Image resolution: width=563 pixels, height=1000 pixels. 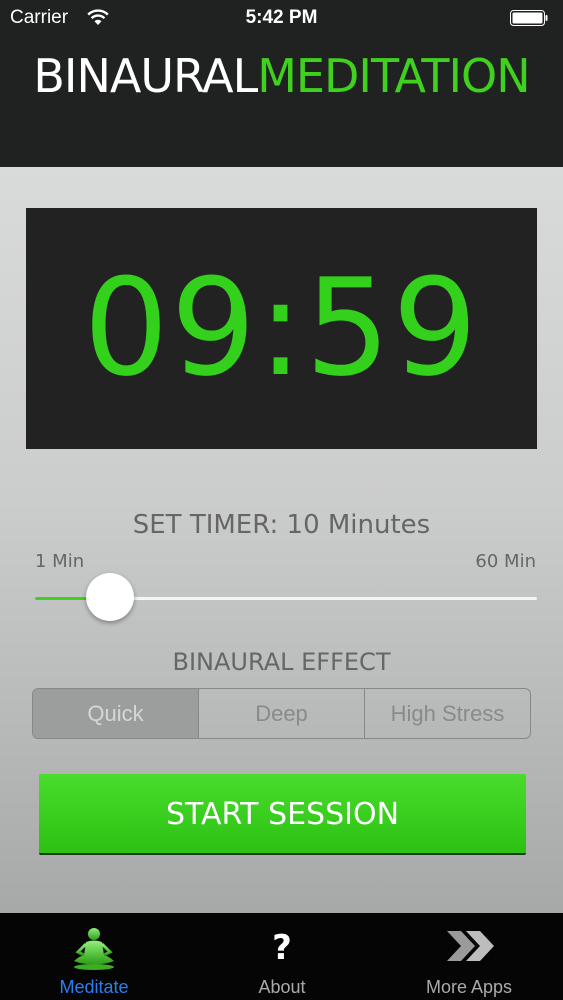 I want to click on countdown-timer: 09:59, so click(x=281, y=328).